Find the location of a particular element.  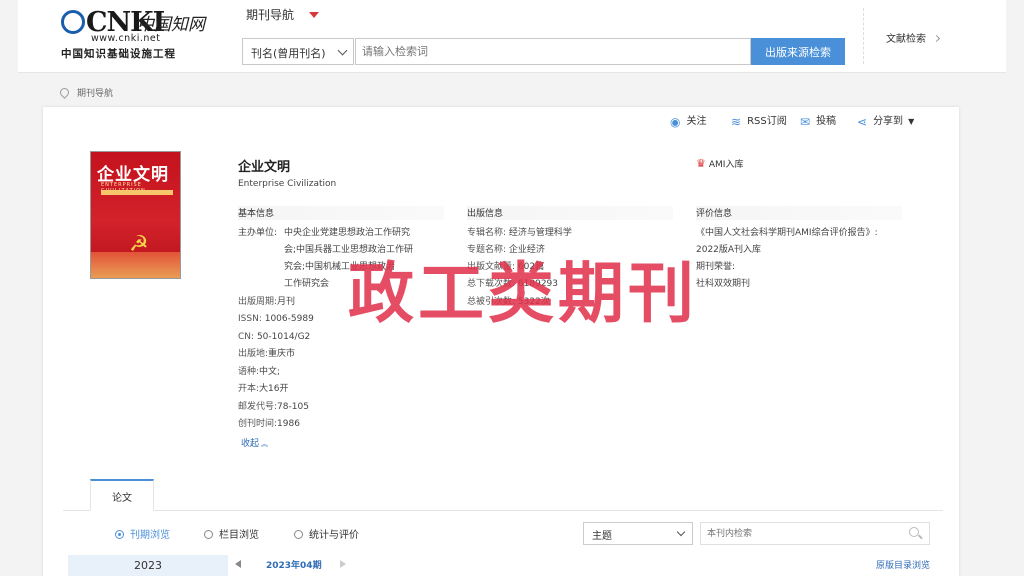

info-value: 重庆市 is located at coordinates (282, 354).